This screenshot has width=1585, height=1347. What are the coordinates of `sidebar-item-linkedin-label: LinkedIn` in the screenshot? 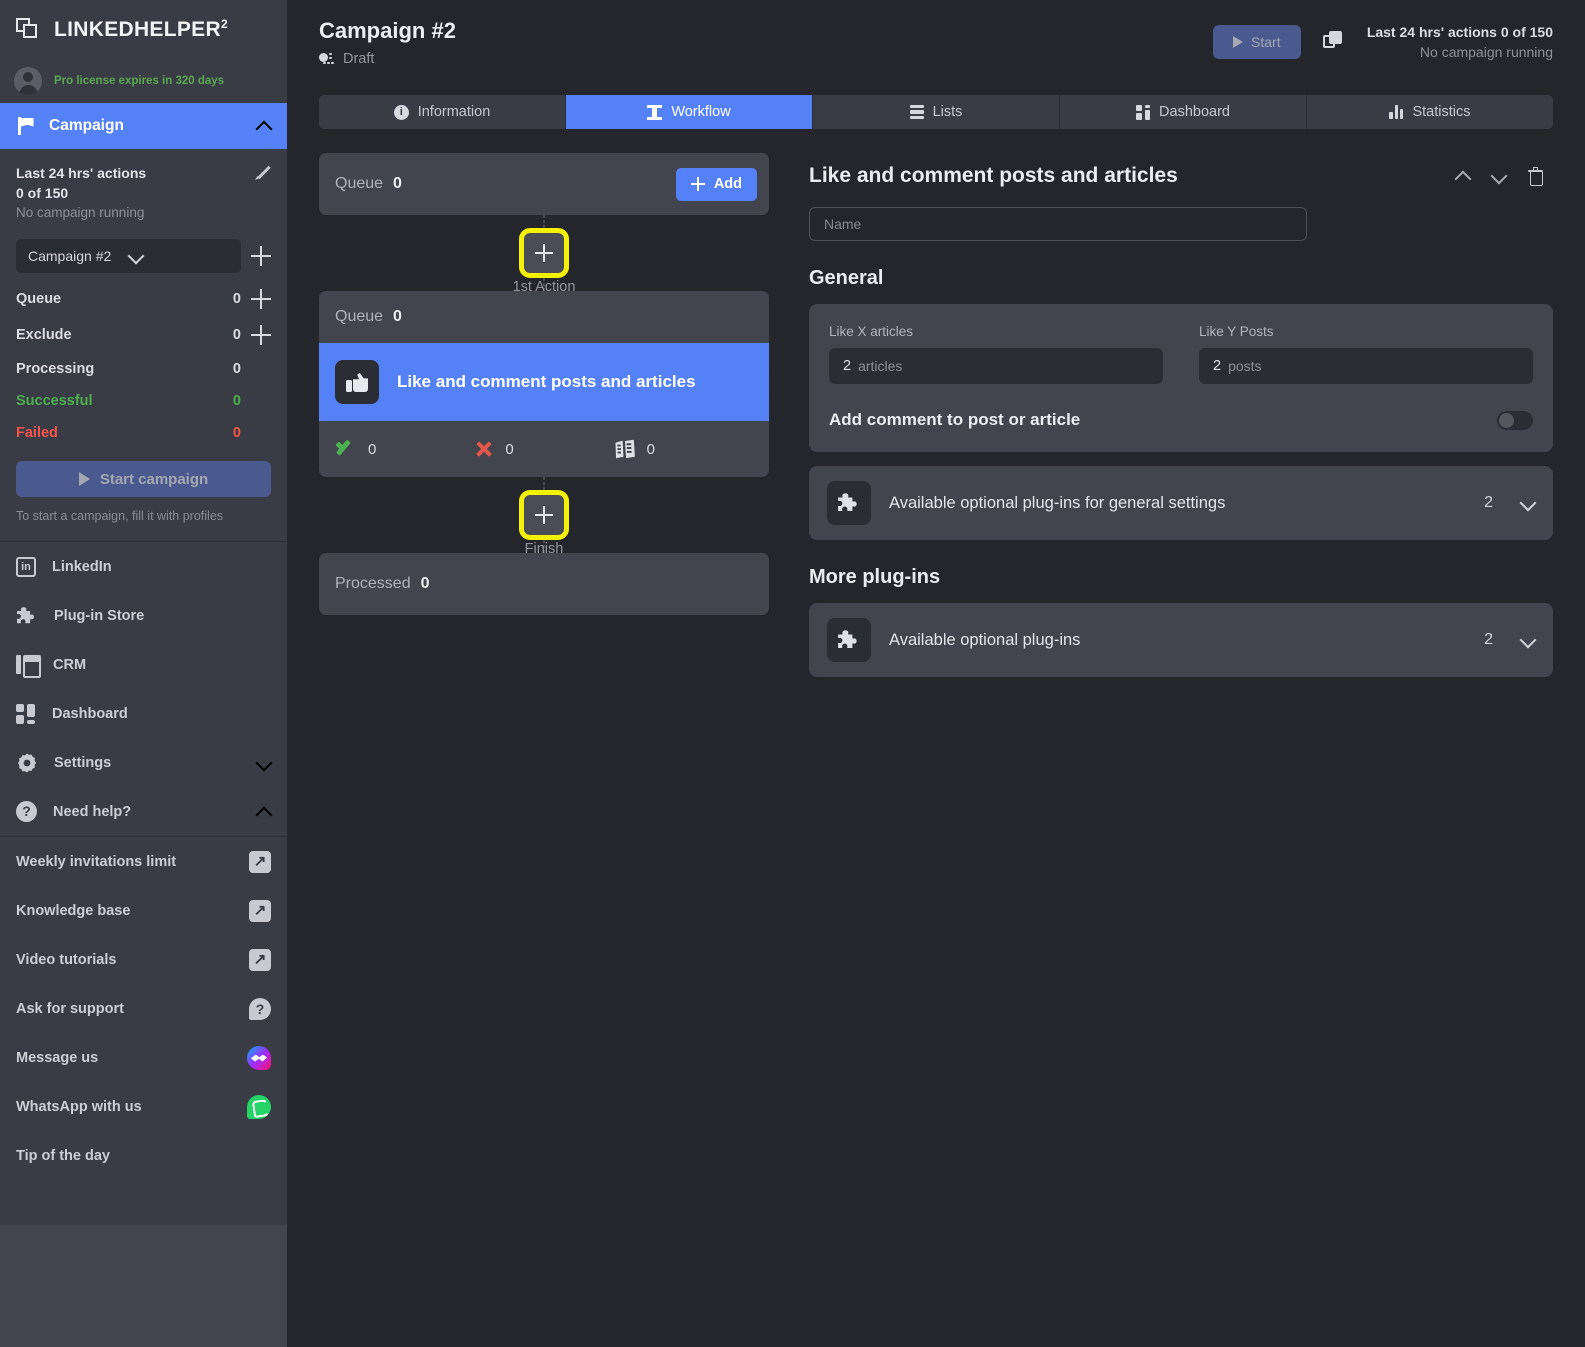 It's located at (82, 566).